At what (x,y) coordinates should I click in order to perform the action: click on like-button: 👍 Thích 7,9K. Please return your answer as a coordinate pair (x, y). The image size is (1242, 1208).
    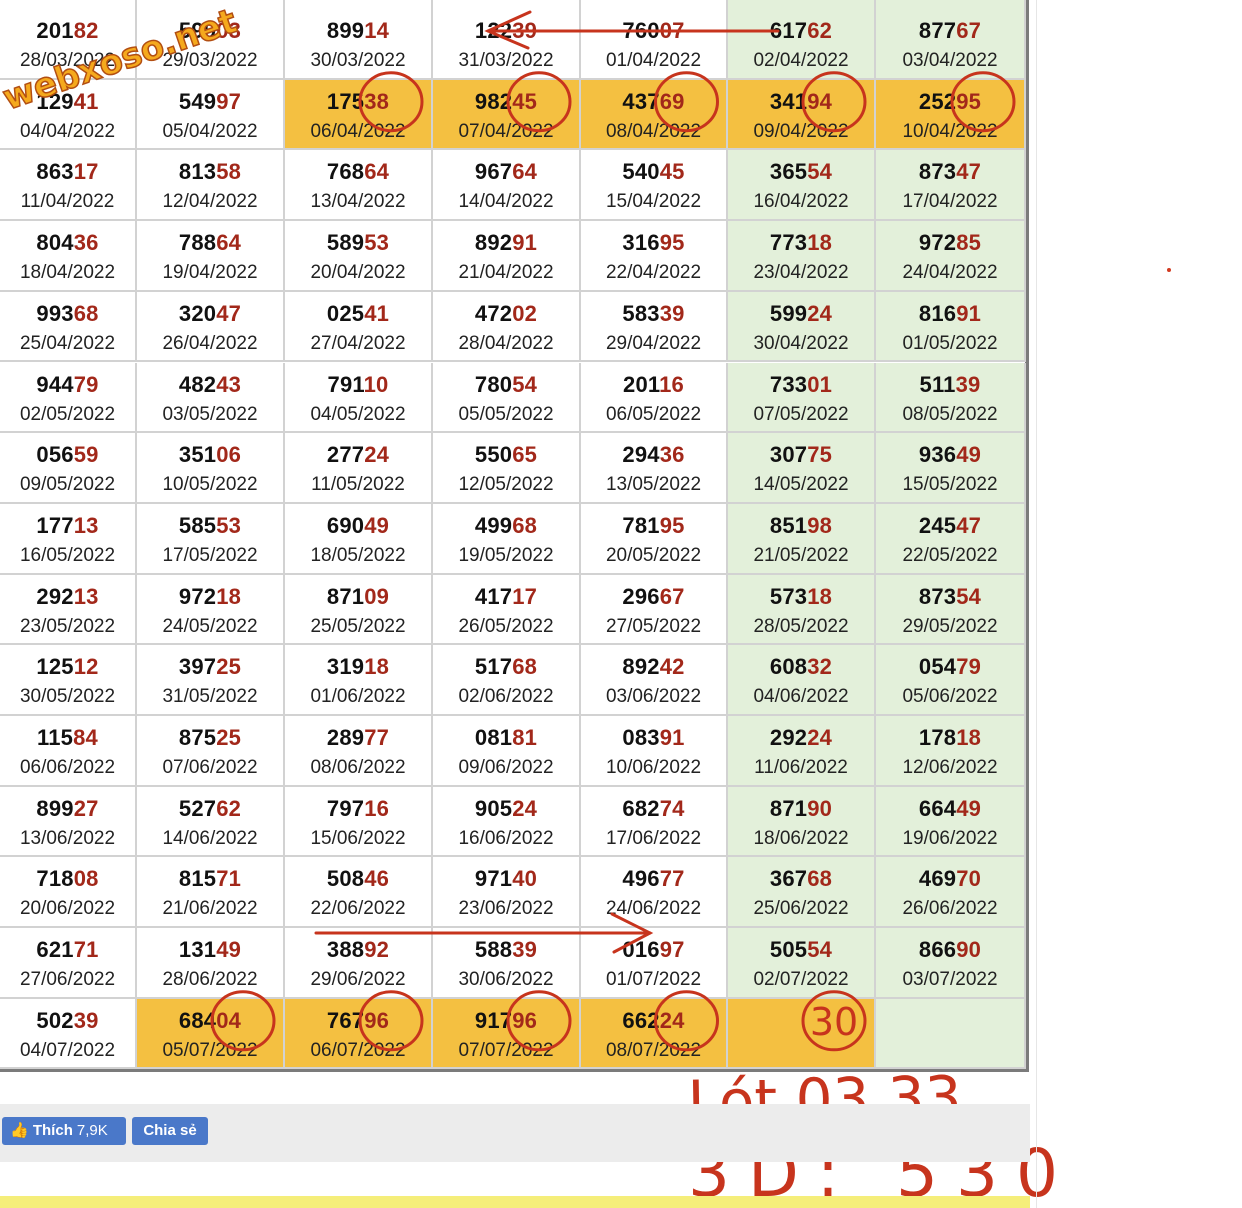
    Looking at the image, I should click on (64, 1131).